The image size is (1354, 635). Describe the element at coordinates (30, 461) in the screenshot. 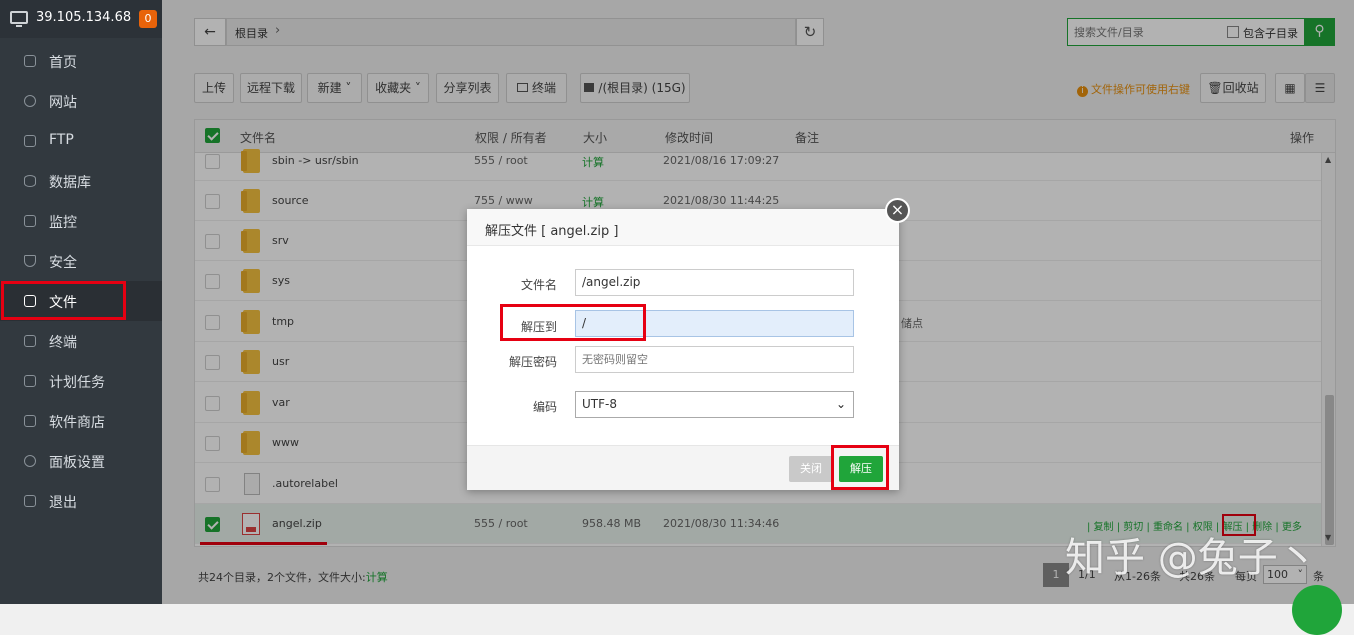

I see `gear-icon` at that location.